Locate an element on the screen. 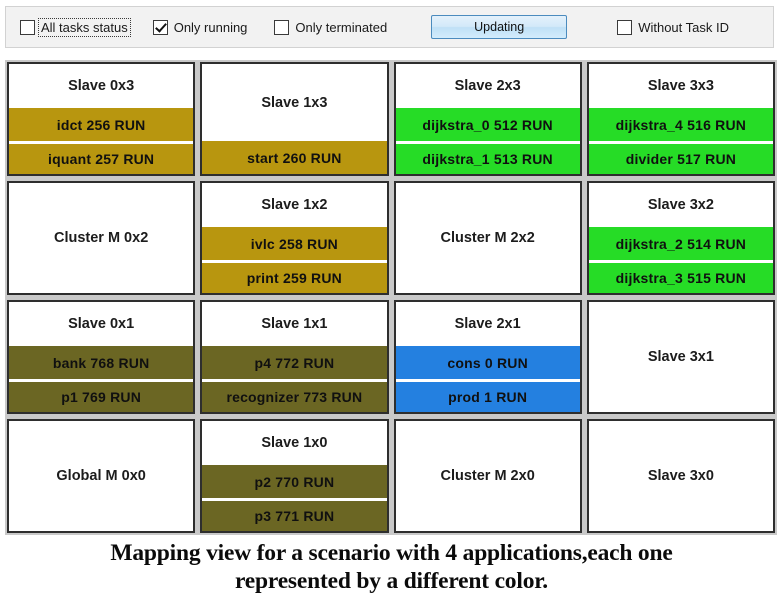 This screenshot has height=598, width=783. task-bar: p4 772 RUN is located at coordinates (294, 362).